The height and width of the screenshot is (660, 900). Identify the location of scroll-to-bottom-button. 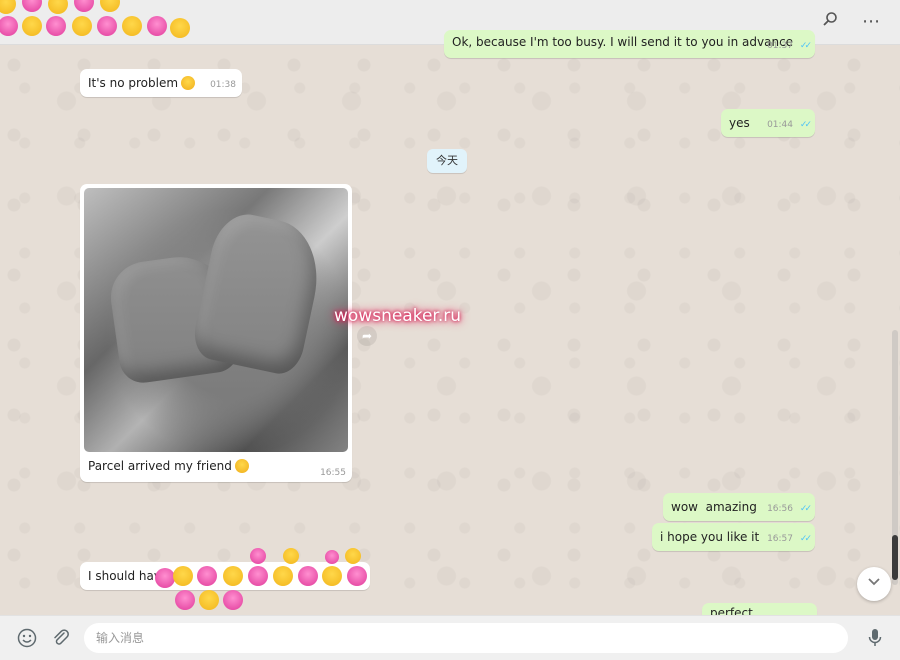
(874, 584).